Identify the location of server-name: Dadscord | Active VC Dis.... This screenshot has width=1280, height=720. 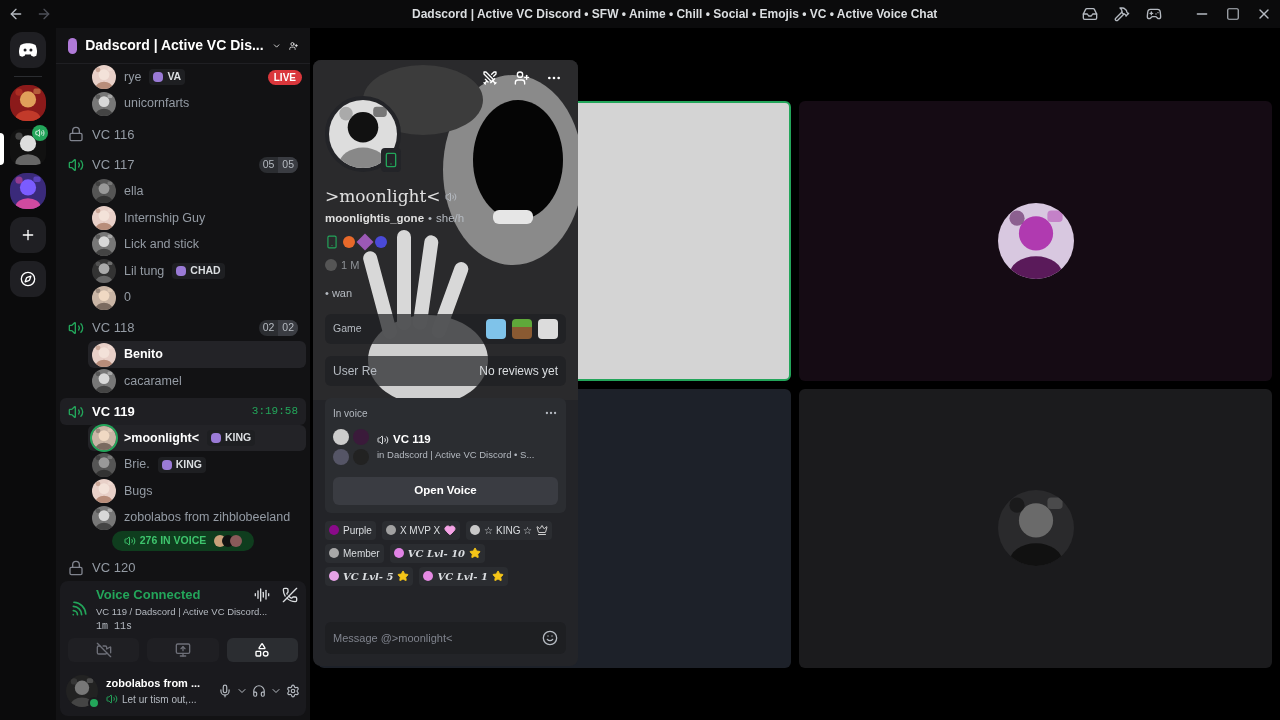
(174, 45).